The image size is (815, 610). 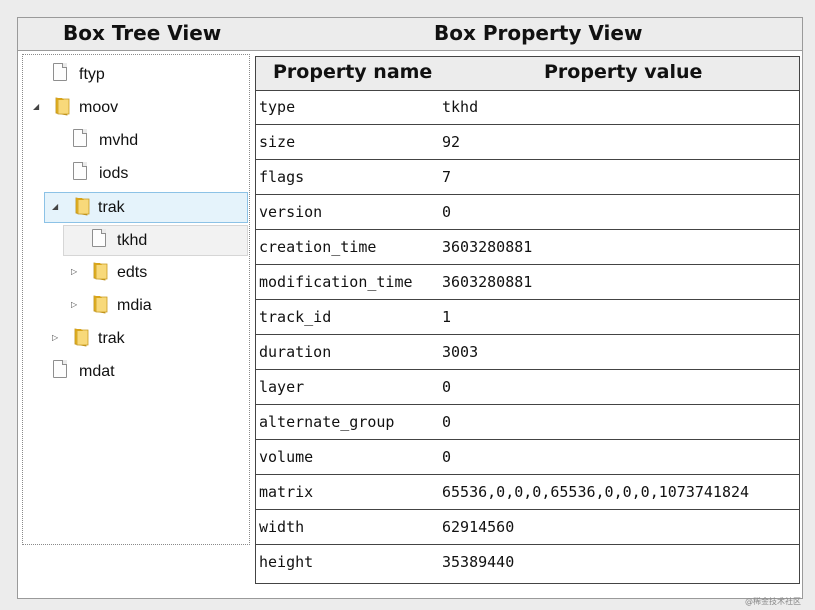 I want to click on tree-node-label: ftyp, so click(x=92, y=74).